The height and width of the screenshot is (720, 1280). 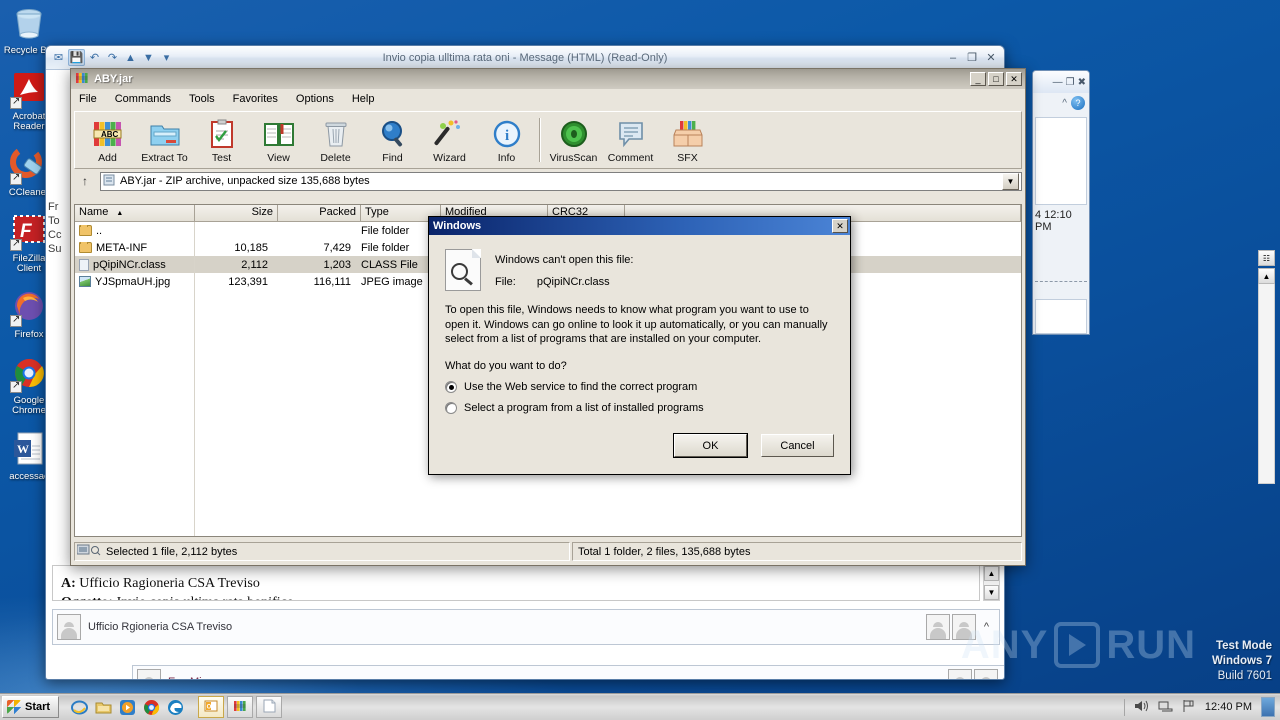 I want to click on anyrun-brand: RUN, so click(x=1151, y=644).